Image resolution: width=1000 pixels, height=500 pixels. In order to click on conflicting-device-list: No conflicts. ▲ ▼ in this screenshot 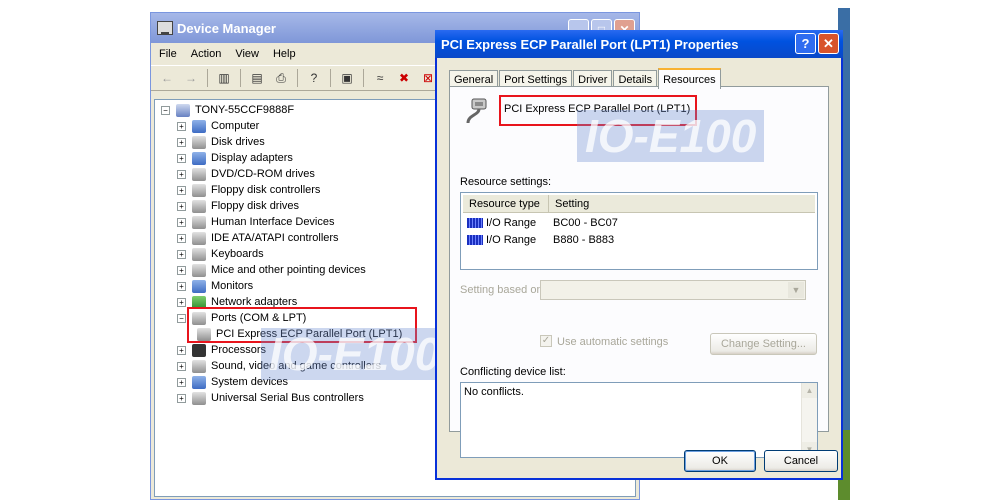, I will do `click(639, 420)`.